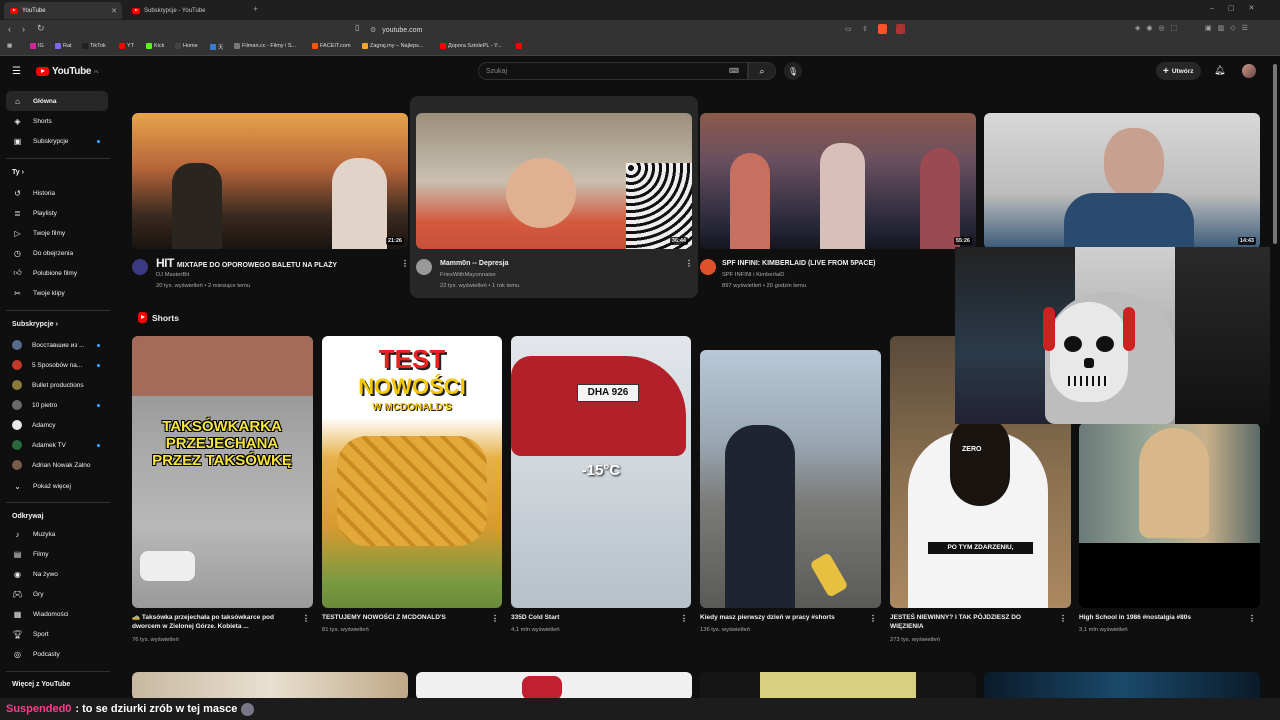  I want to click on bookmark-icon: ▯, so click(357, 27).